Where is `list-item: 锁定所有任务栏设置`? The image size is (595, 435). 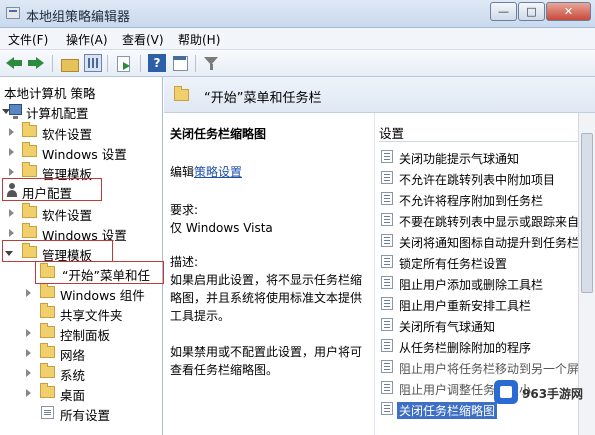 list-item: 锁定所有任务栏设置 is located at coordinates (485, 262).